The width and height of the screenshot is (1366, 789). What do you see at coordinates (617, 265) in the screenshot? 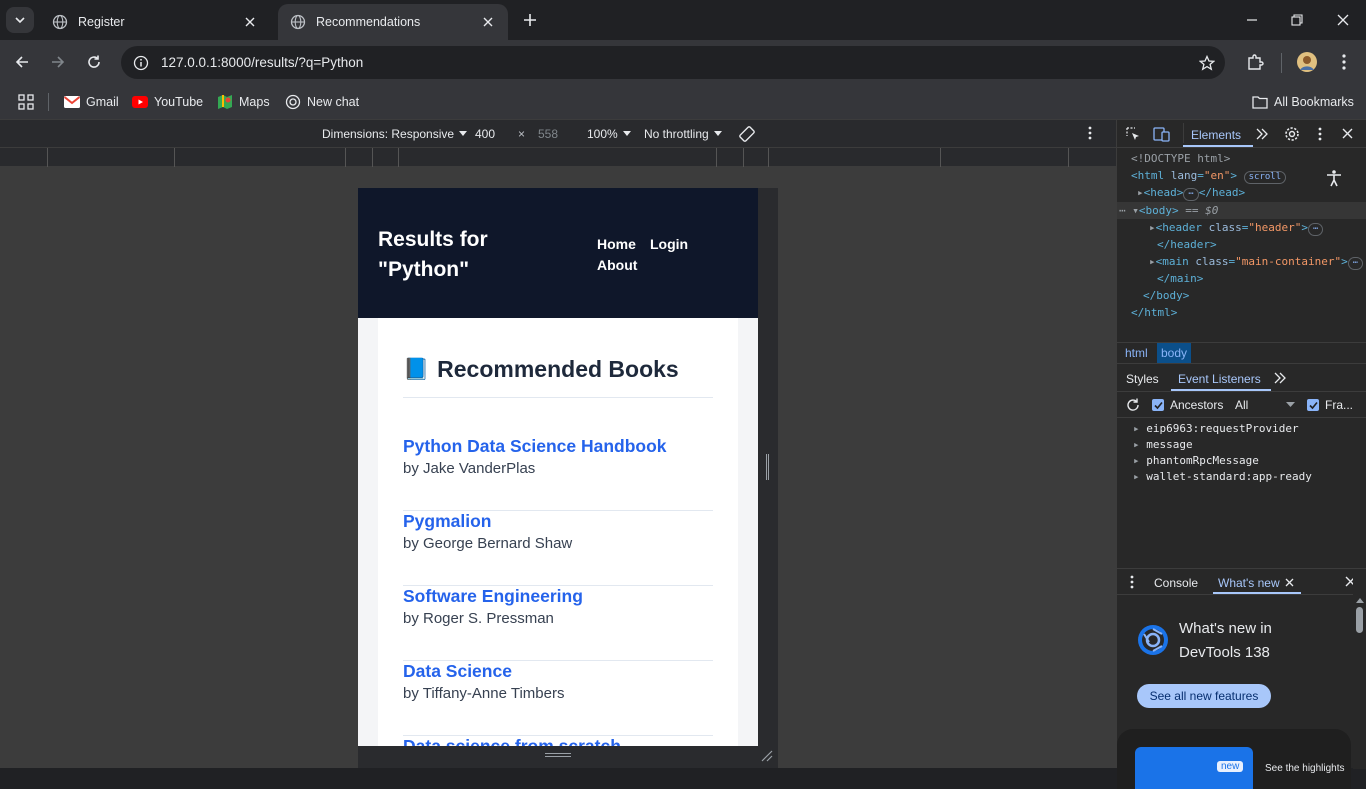
I see `nav-about-link: About` at bounding box center [617, 265].